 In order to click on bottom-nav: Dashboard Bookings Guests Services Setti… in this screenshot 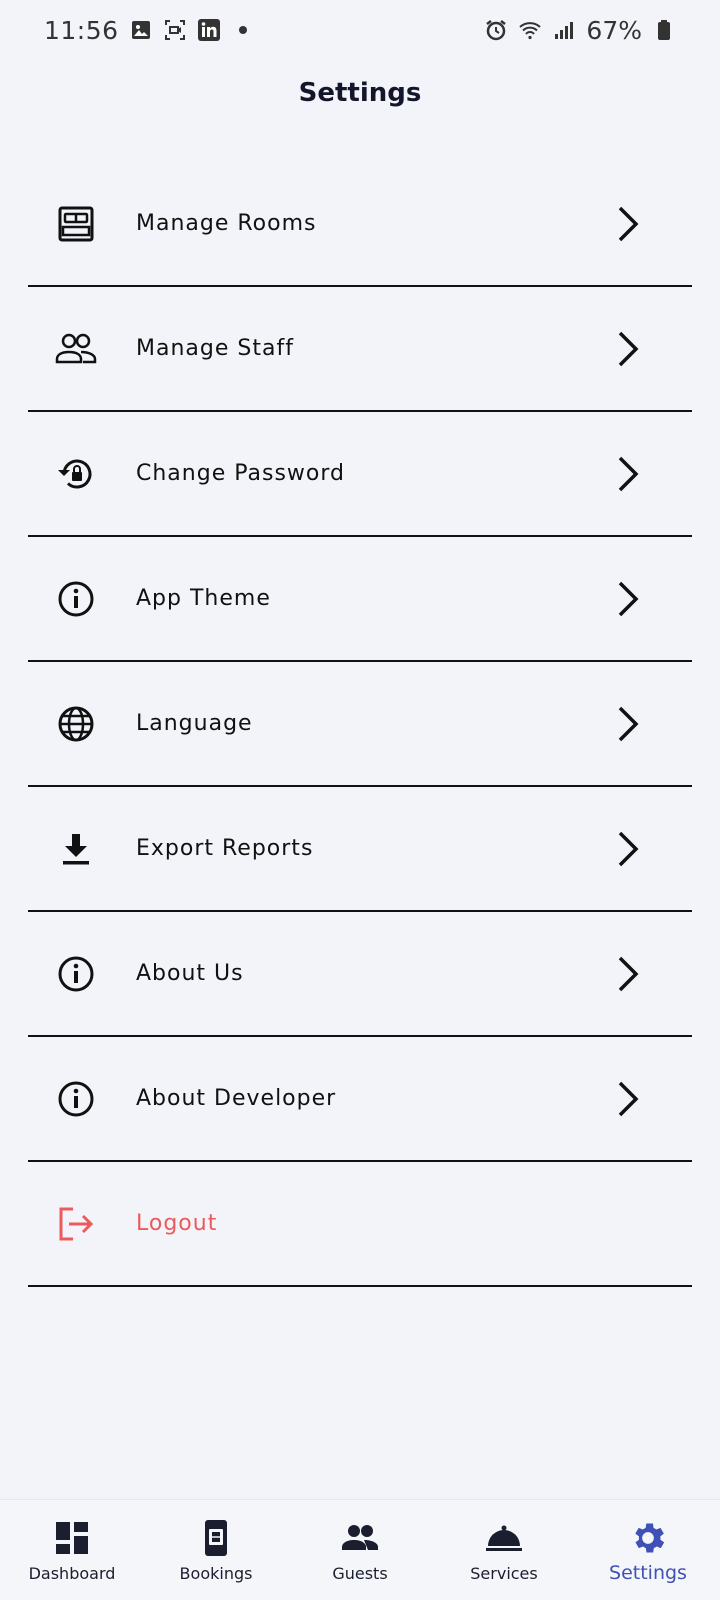, I will do `click(360, 1549)`.